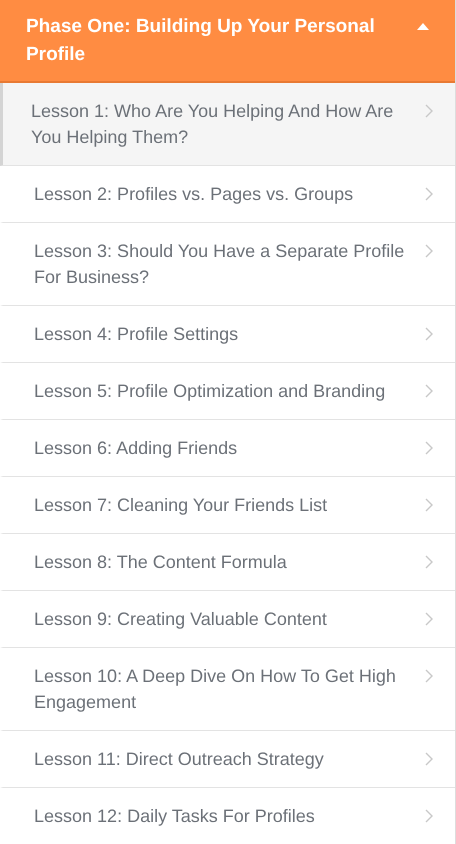  Describe the element at coordinates (227, 391) in the screenshot. I see `lesson-item: Lesson 5: Profile Optimization and Branding` at that location.